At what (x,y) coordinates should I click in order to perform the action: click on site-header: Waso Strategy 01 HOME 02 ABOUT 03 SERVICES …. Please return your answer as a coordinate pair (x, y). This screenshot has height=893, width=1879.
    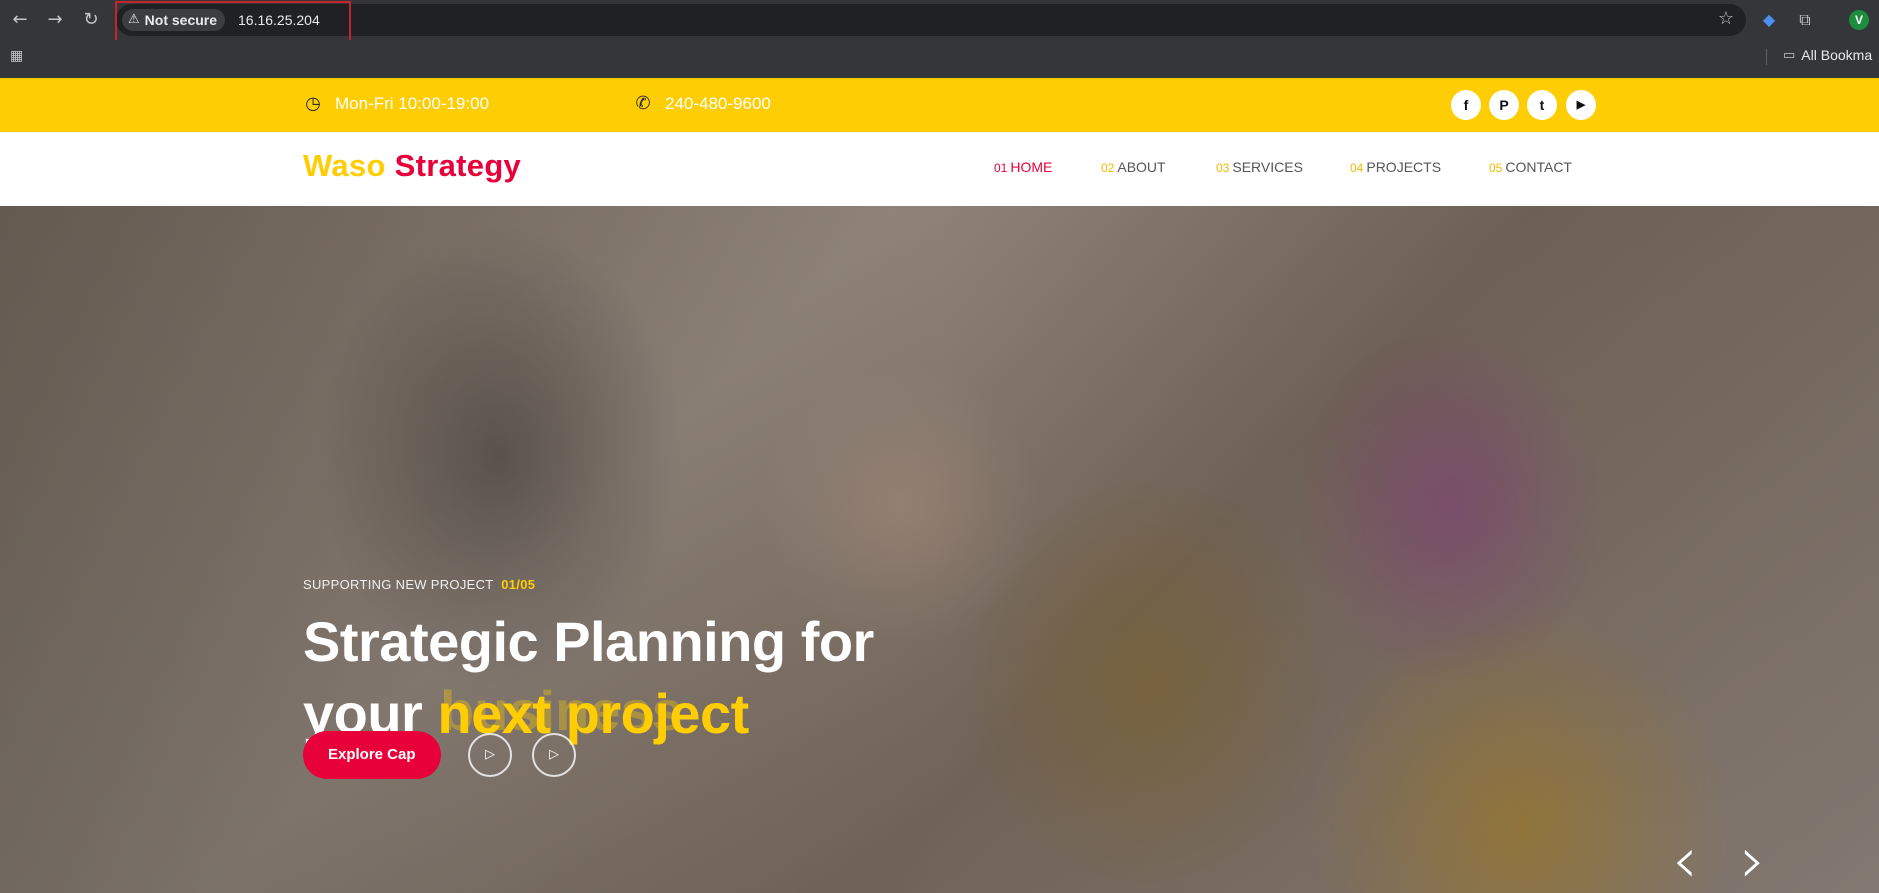
    Looking at the image, I should click on (939, 169).